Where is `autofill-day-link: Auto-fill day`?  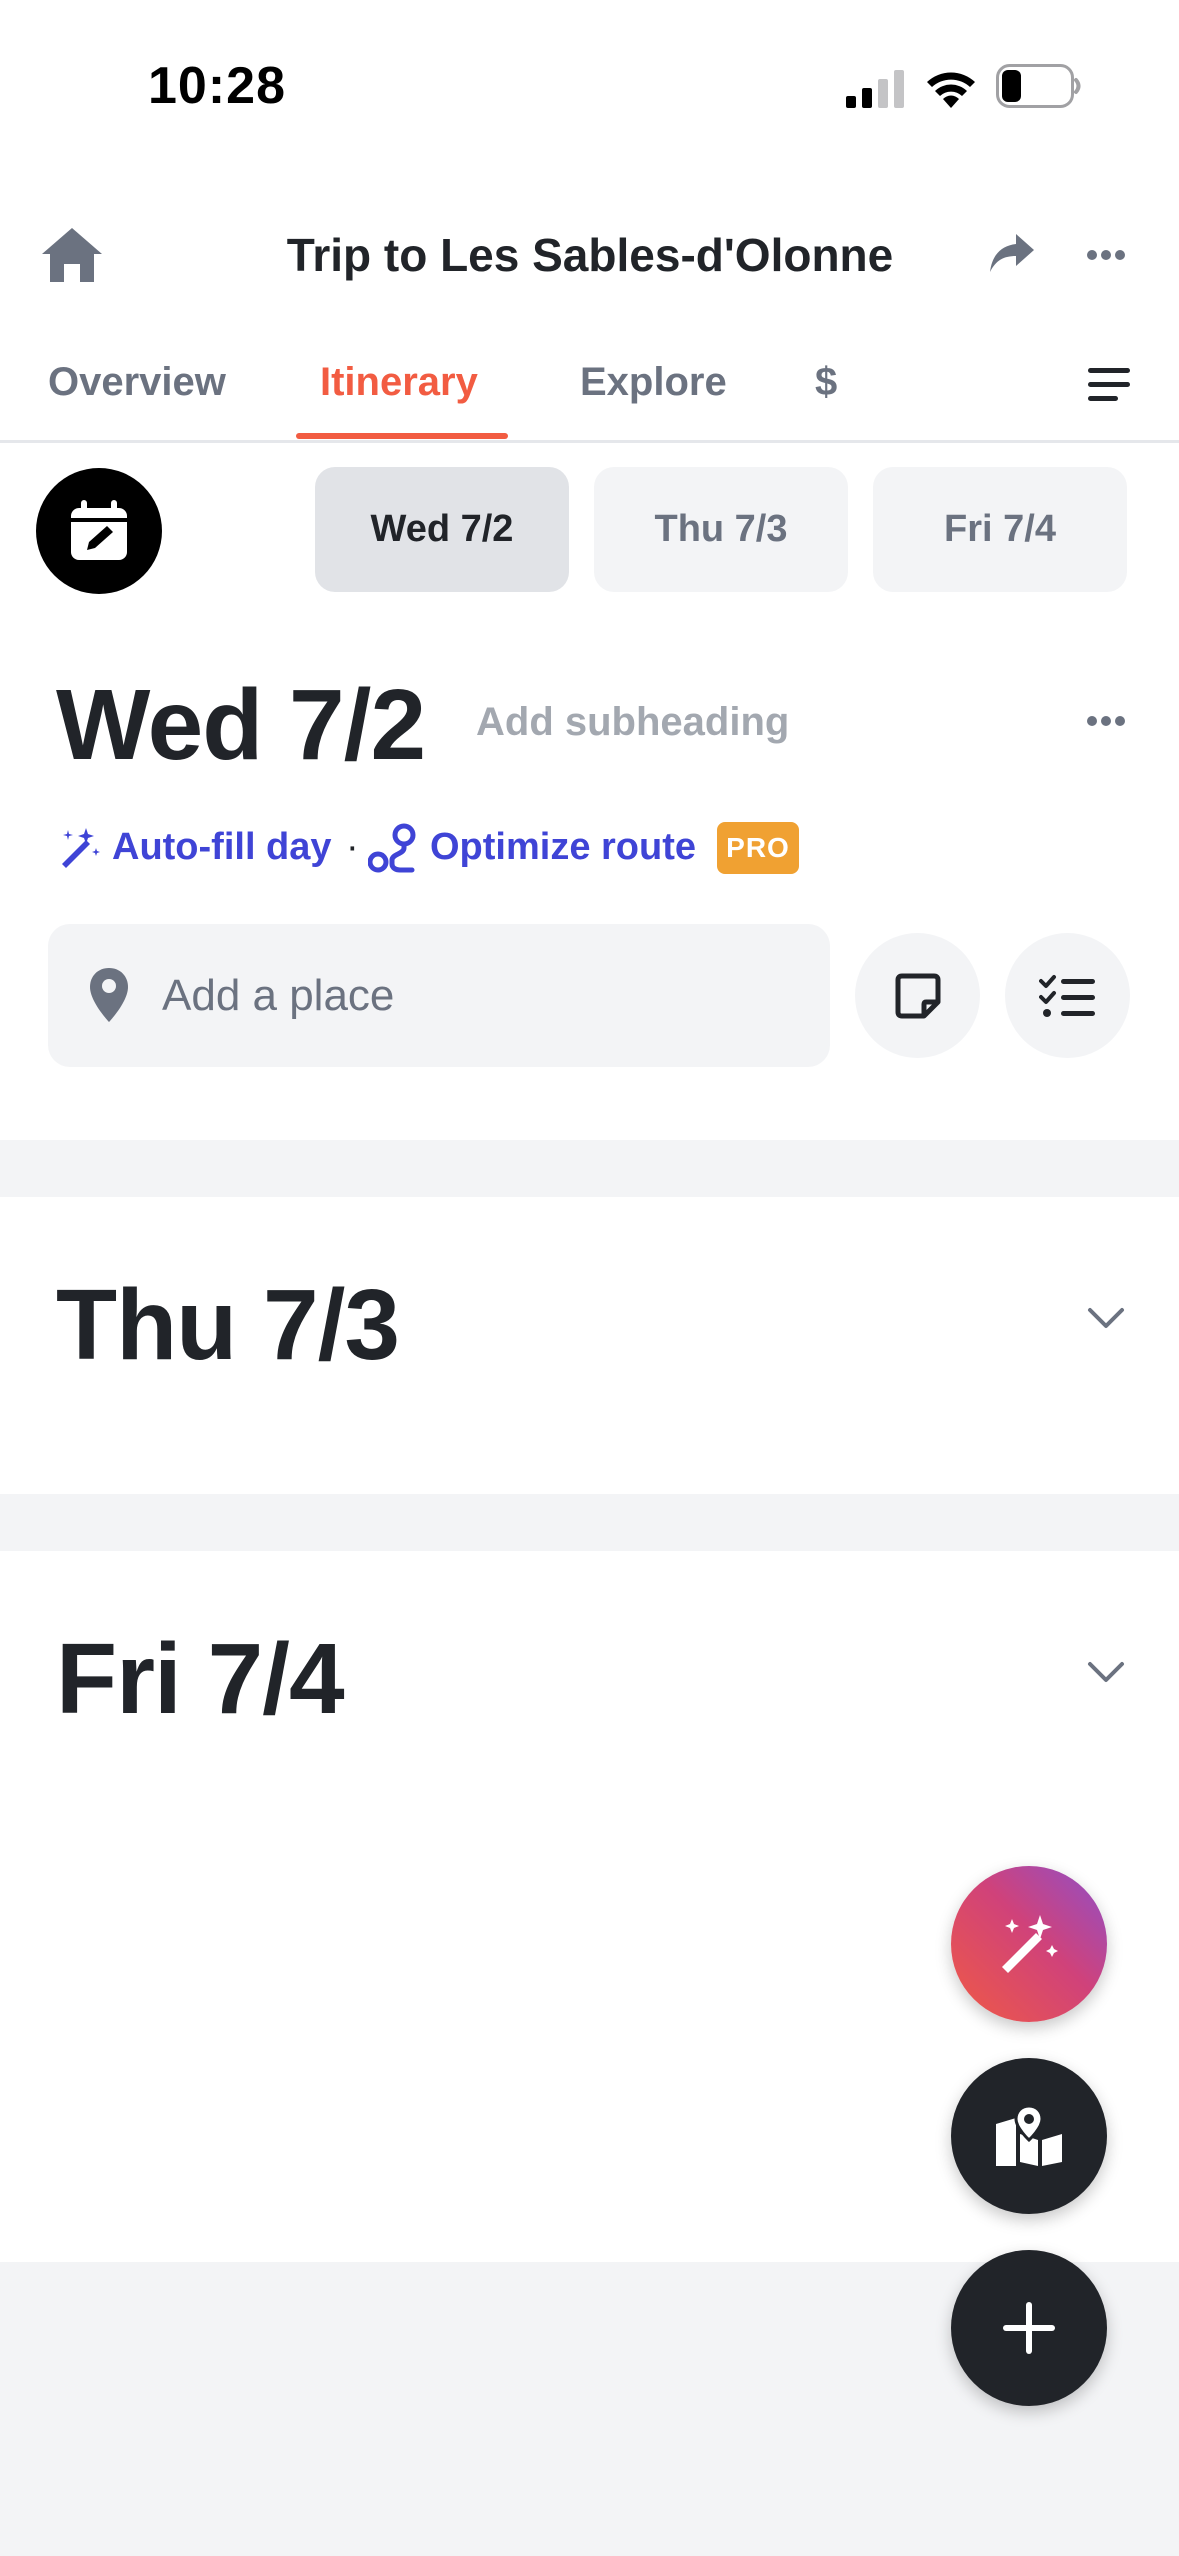 autofill-day-link: Auto-fill day is located at coordinates (222, 847).